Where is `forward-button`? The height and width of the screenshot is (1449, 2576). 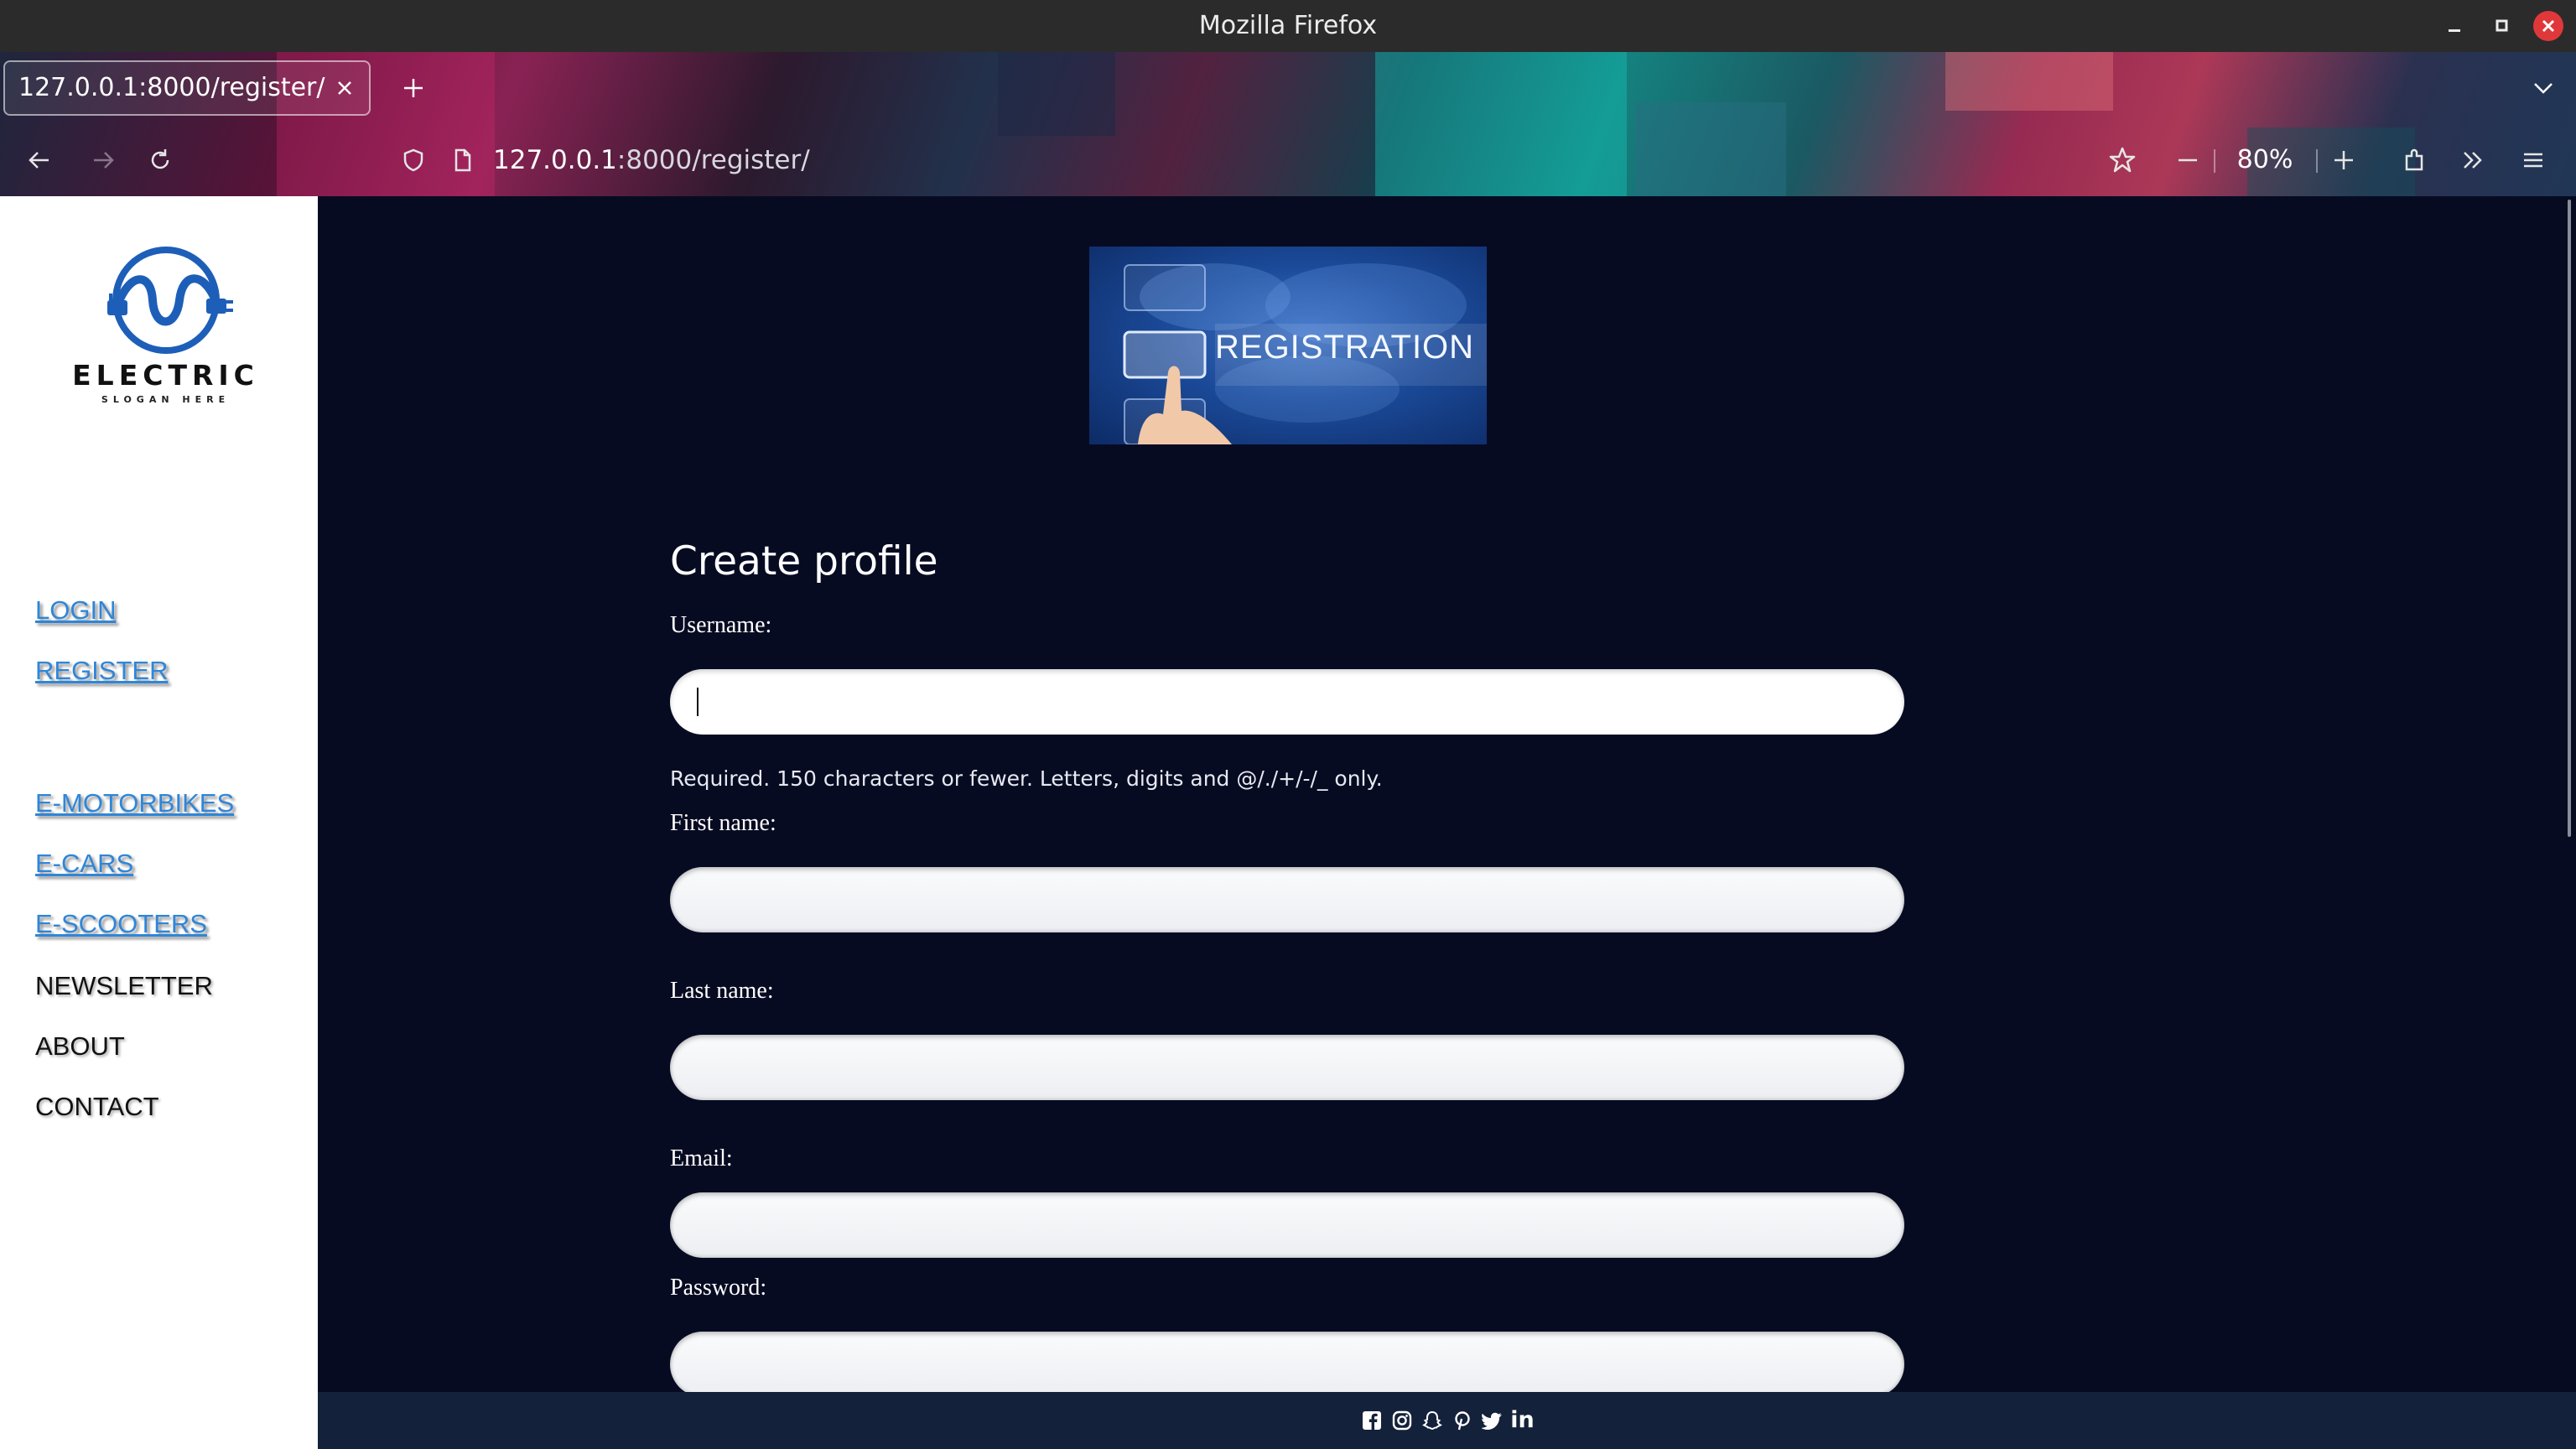 forward-button is located at coordinates (103, 160).